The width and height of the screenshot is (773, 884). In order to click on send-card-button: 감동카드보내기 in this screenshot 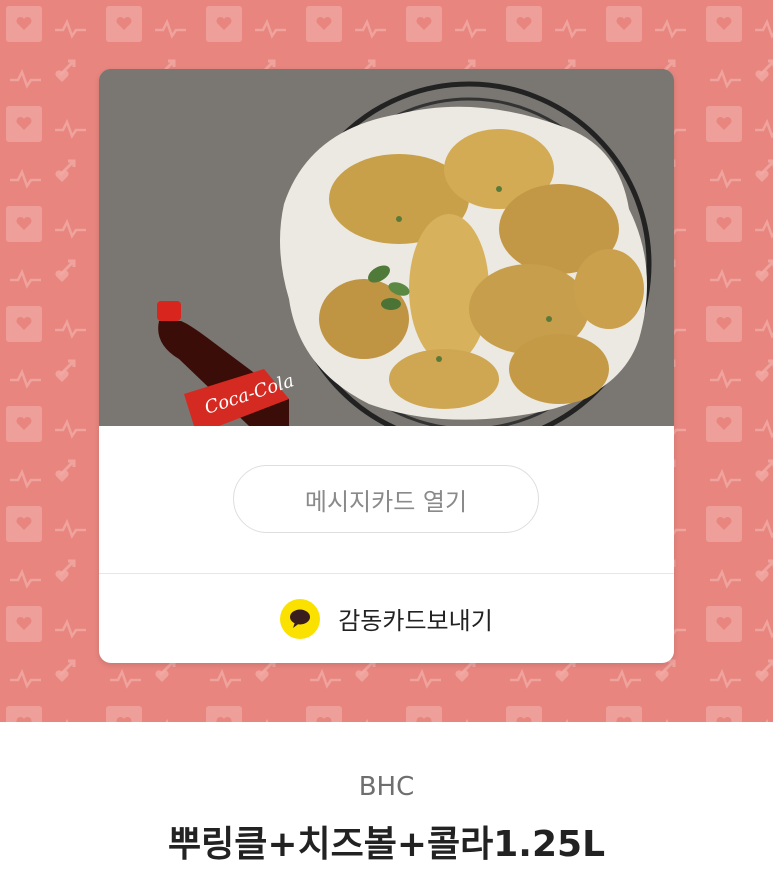, I will do `click(386, 618)`.